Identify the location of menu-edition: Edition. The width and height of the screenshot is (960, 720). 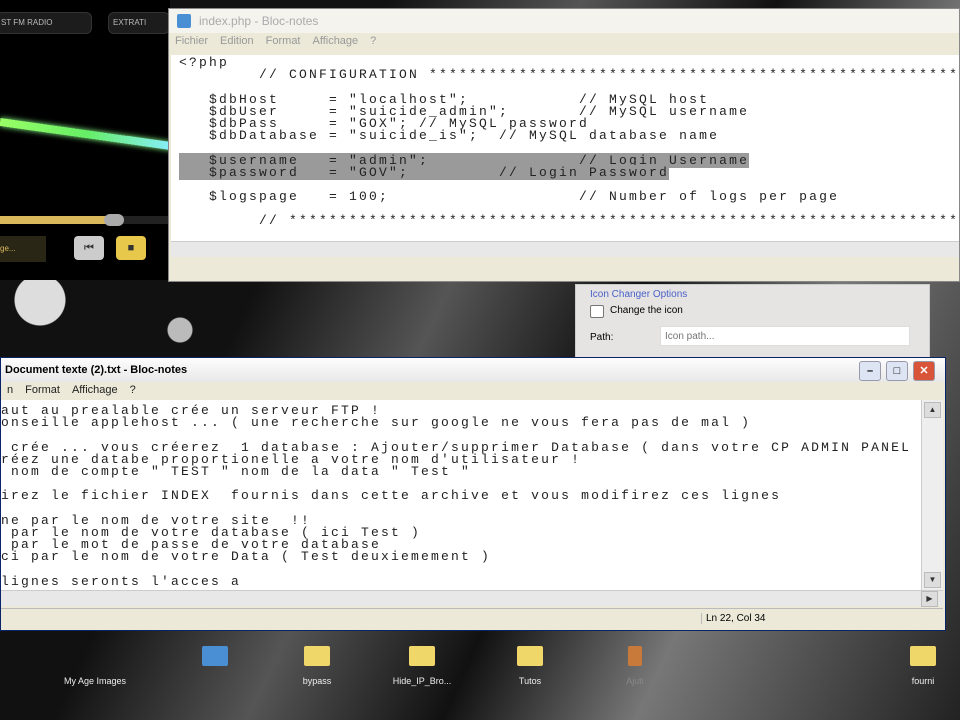
(237, 41).